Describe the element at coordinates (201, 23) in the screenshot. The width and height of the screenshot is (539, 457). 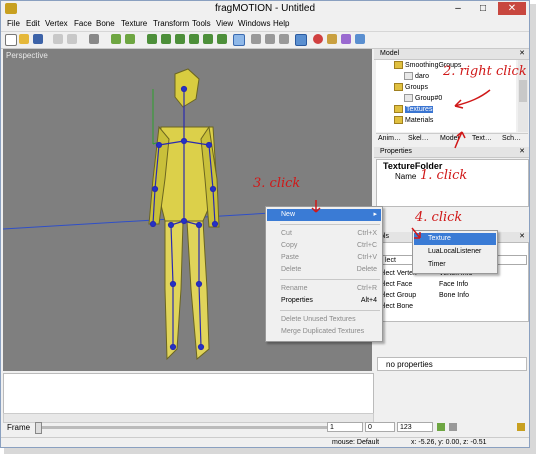
I see `menu-tools: Tools` at that location.